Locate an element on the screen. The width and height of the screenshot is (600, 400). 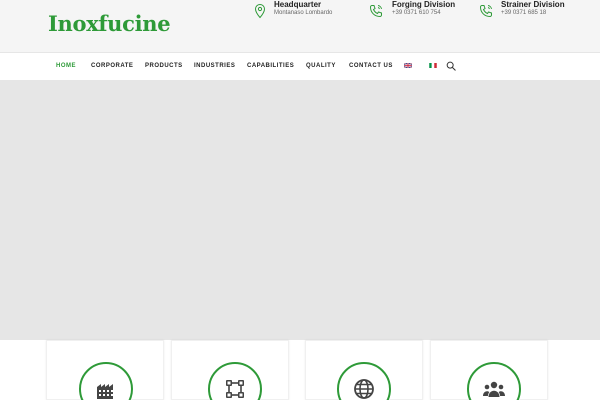
contact-title: Forging Division is located at coordinates (424, 4).